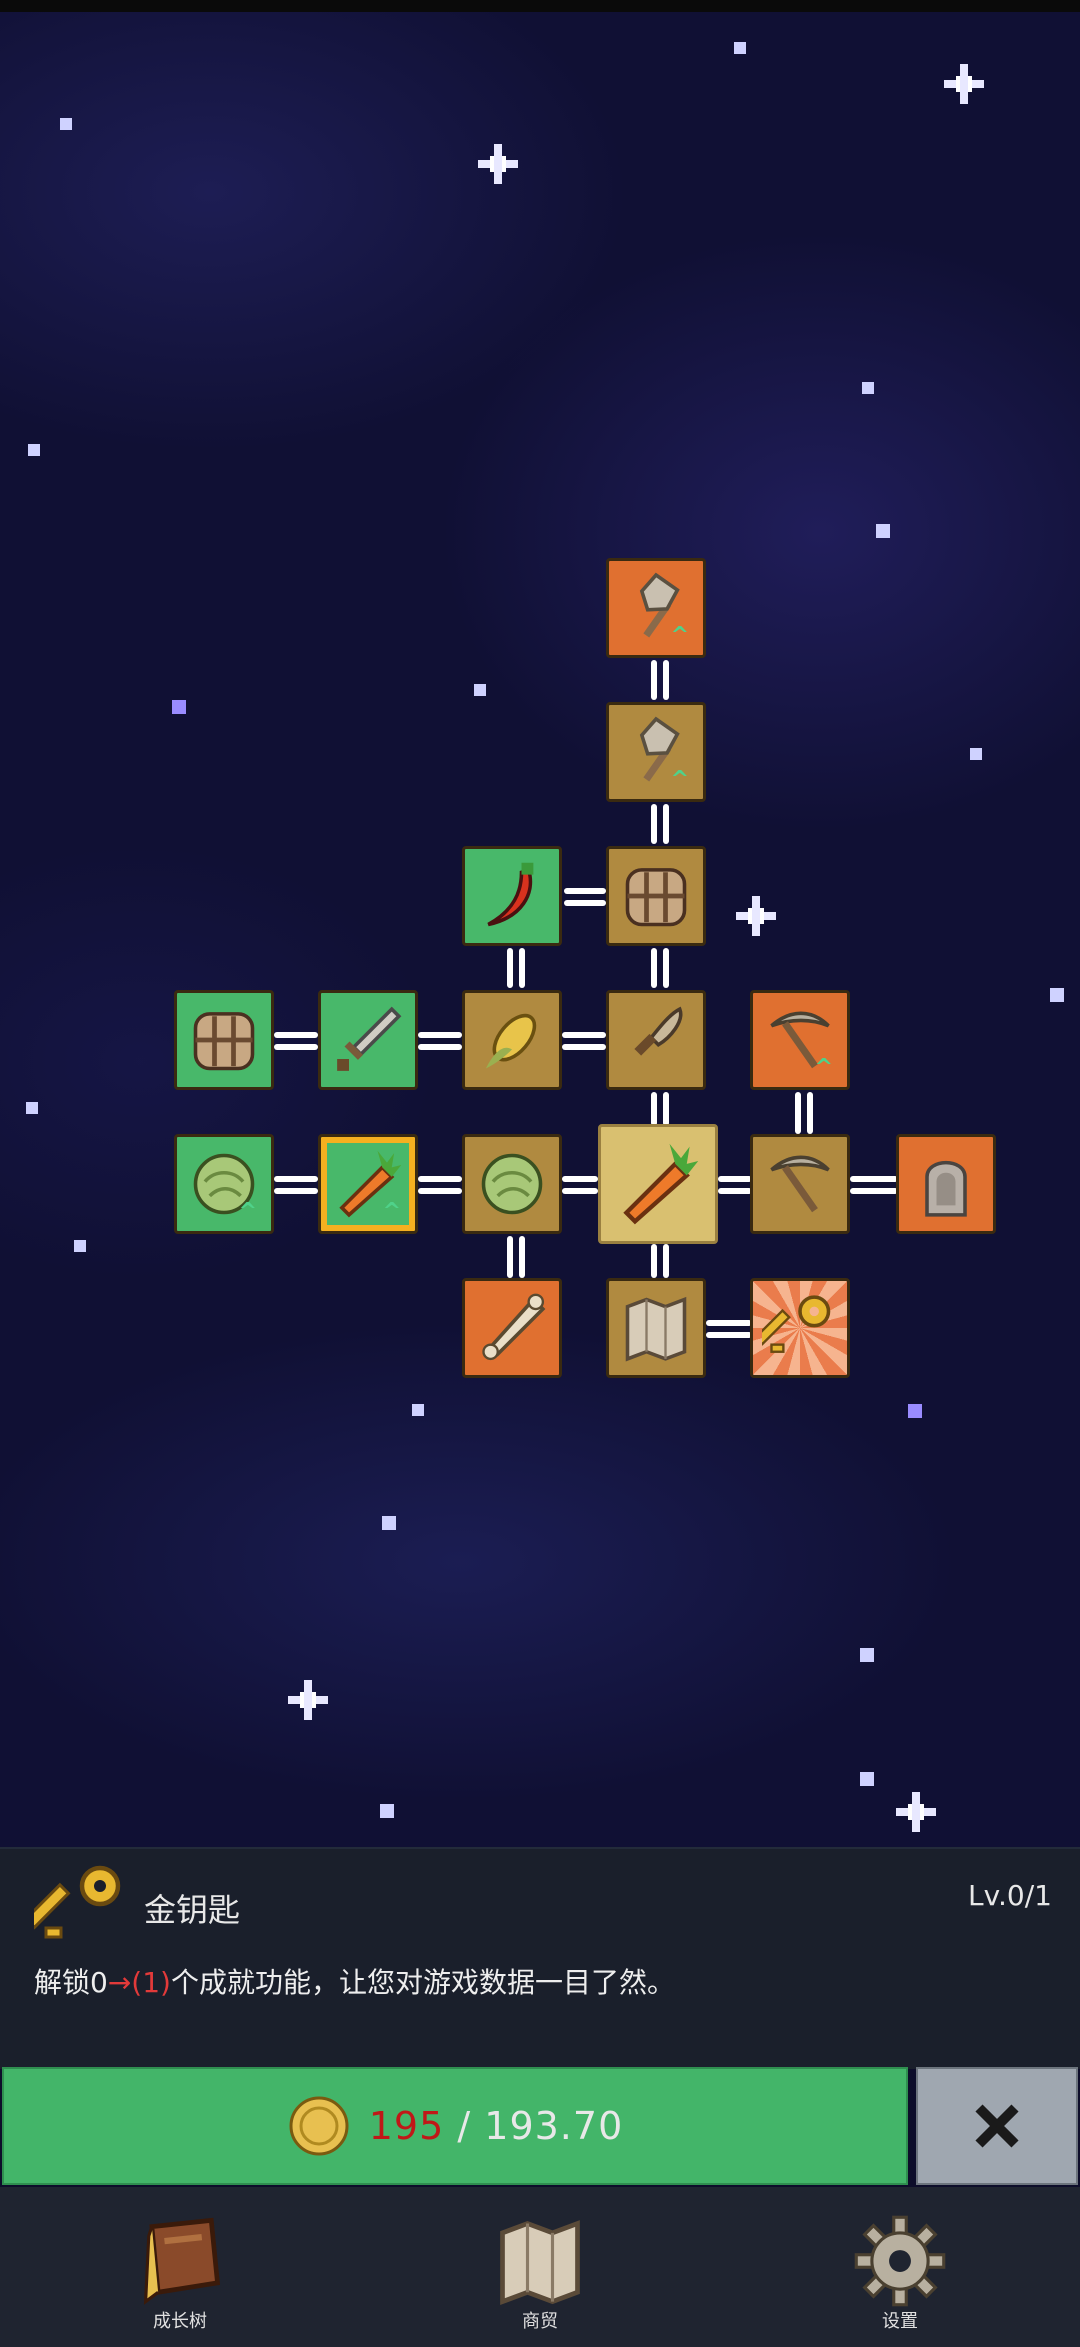 This screenshot has width=1080, height=2347. Describe the element at coordinates (192, 1910) in the screenshot. I see `item-name: 金钥匙` at that location.